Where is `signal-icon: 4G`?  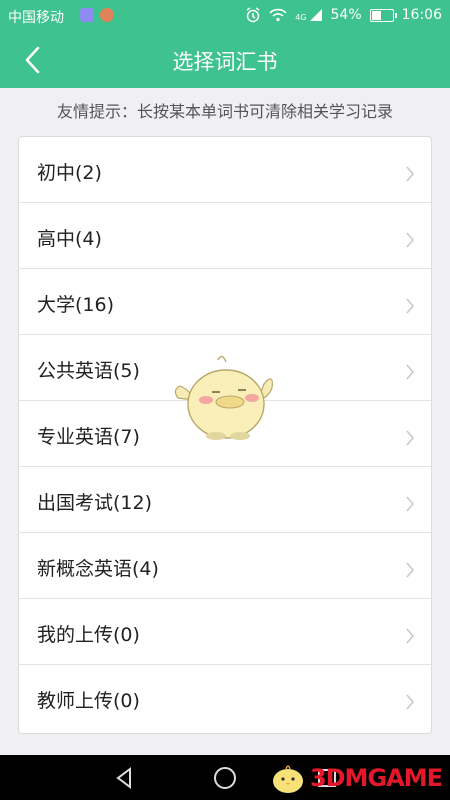 signal-icon: 4G is located at coordinates (308, 15).